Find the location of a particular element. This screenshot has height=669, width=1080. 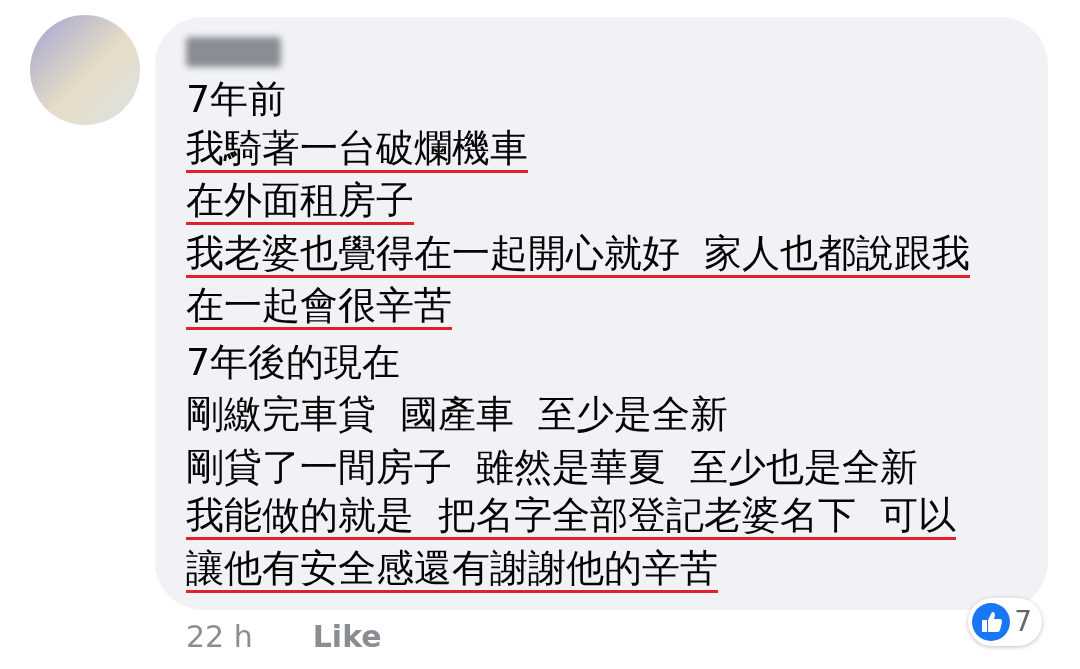

reaction-count: 7 is located at coordinates (1005, 622).